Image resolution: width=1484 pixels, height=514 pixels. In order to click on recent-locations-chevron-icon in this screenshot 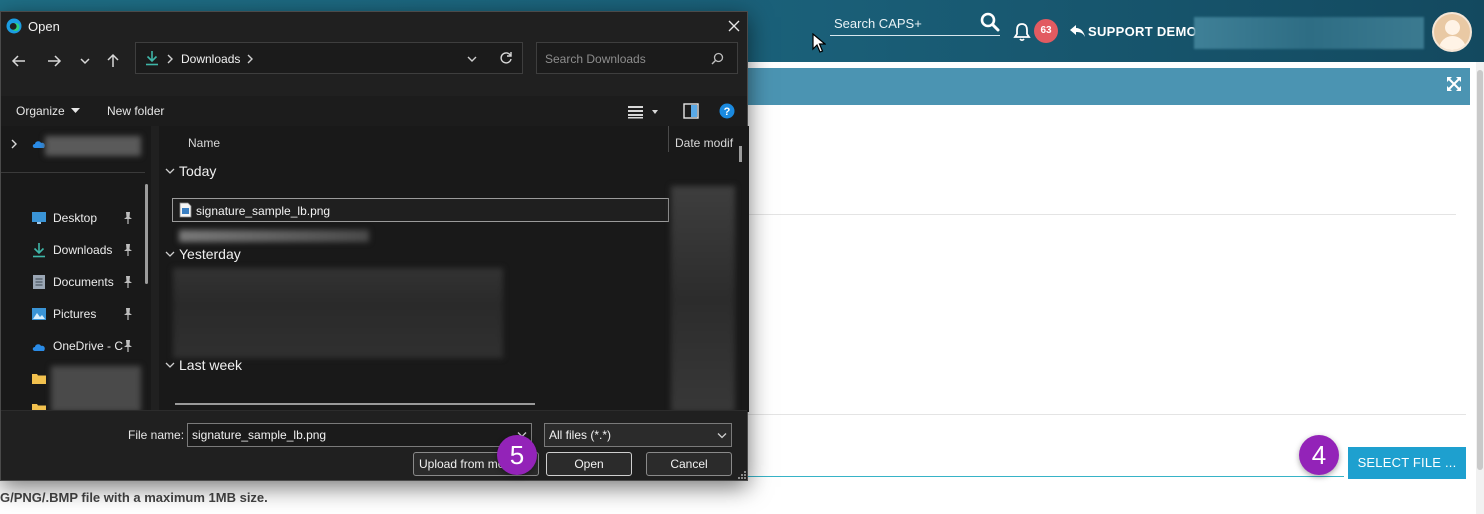, I will do `click(85, 61)`.